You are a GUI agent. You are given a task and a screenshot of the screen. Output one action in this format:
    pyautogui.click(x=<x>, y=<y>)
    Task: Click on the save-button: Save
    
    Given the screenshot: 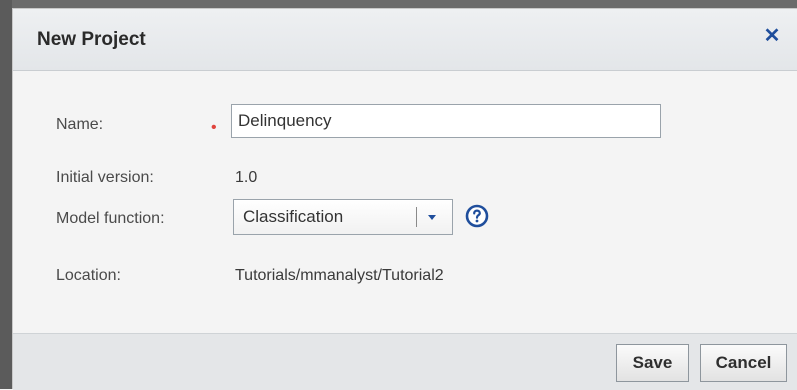 What is the action you would take?
    pyautogui.click(x=652, y=363)
    